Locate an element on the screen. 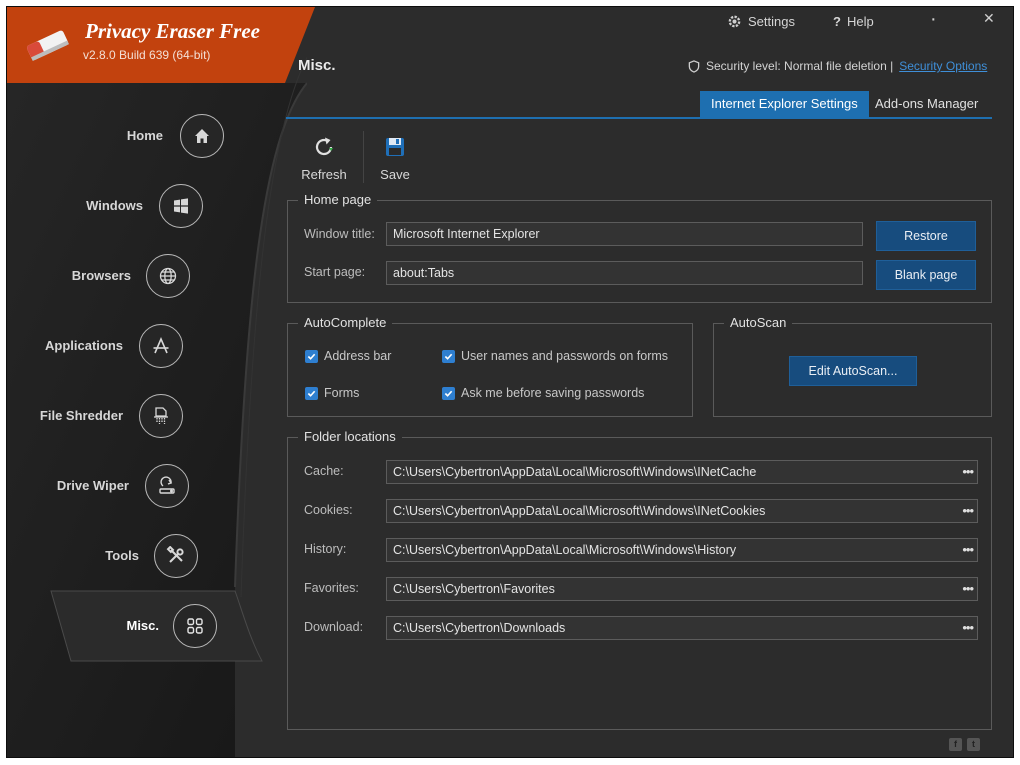  help-button: ? Help is located at coordinates (853, 21).